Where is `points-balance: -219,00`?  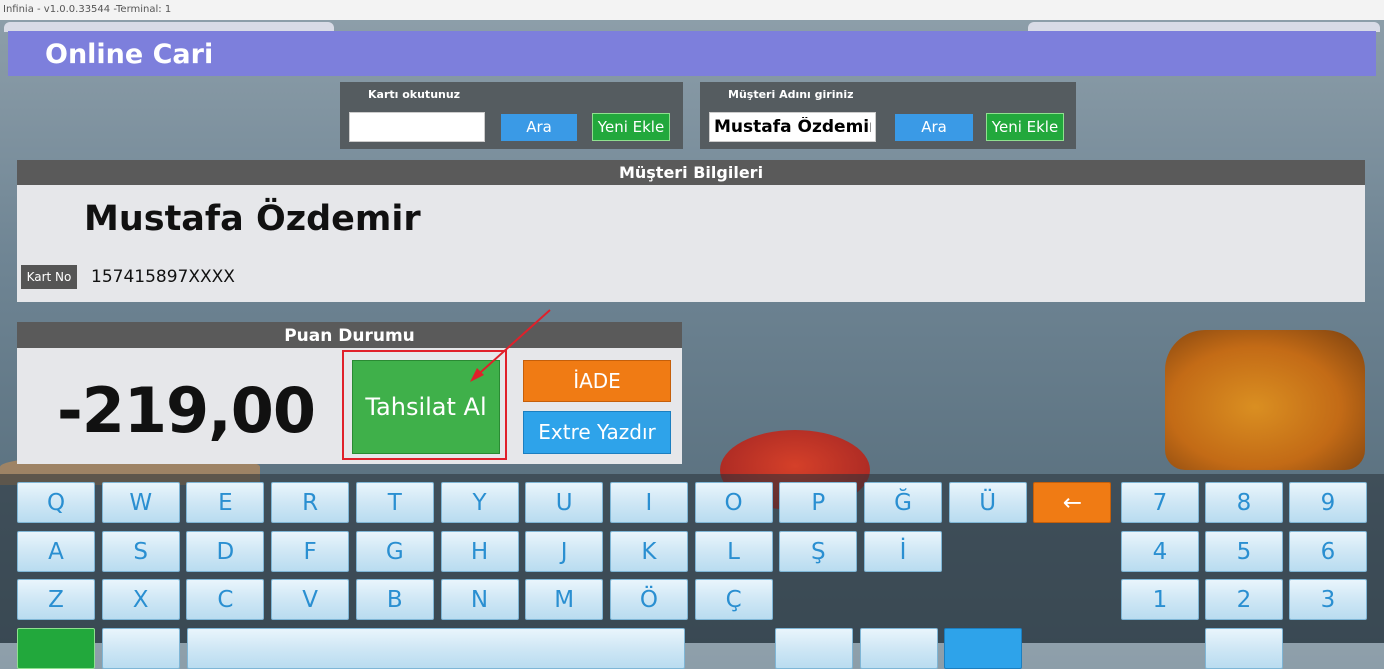
points-balance: -219,00 is located at coordinates (186, 410).